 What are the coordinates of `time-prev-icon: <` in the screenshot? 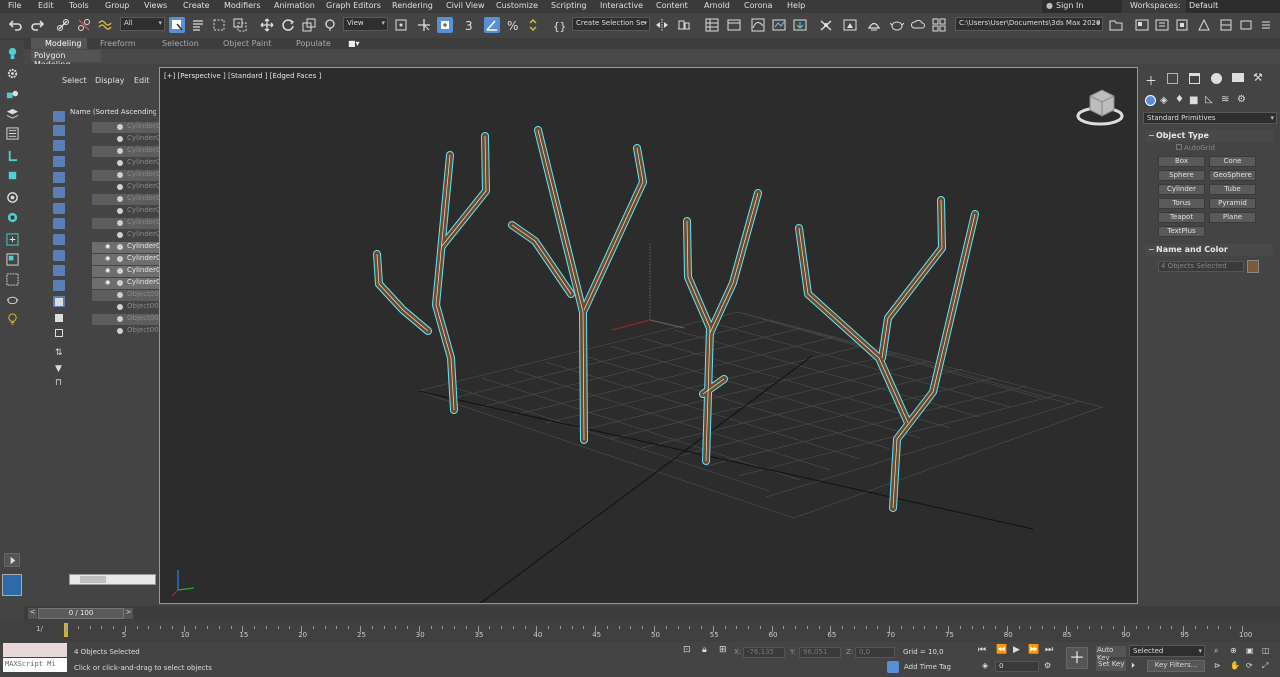 It's located at (32, 613).